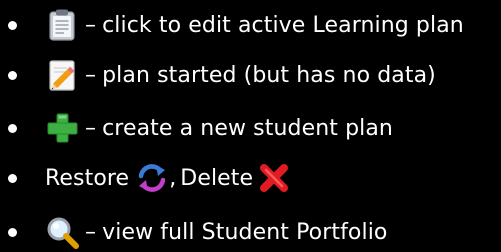  What do you see at coordinates (87, 178) in the screenshot?
I see `restore-label: Restore` at bounding box center [87, 178].